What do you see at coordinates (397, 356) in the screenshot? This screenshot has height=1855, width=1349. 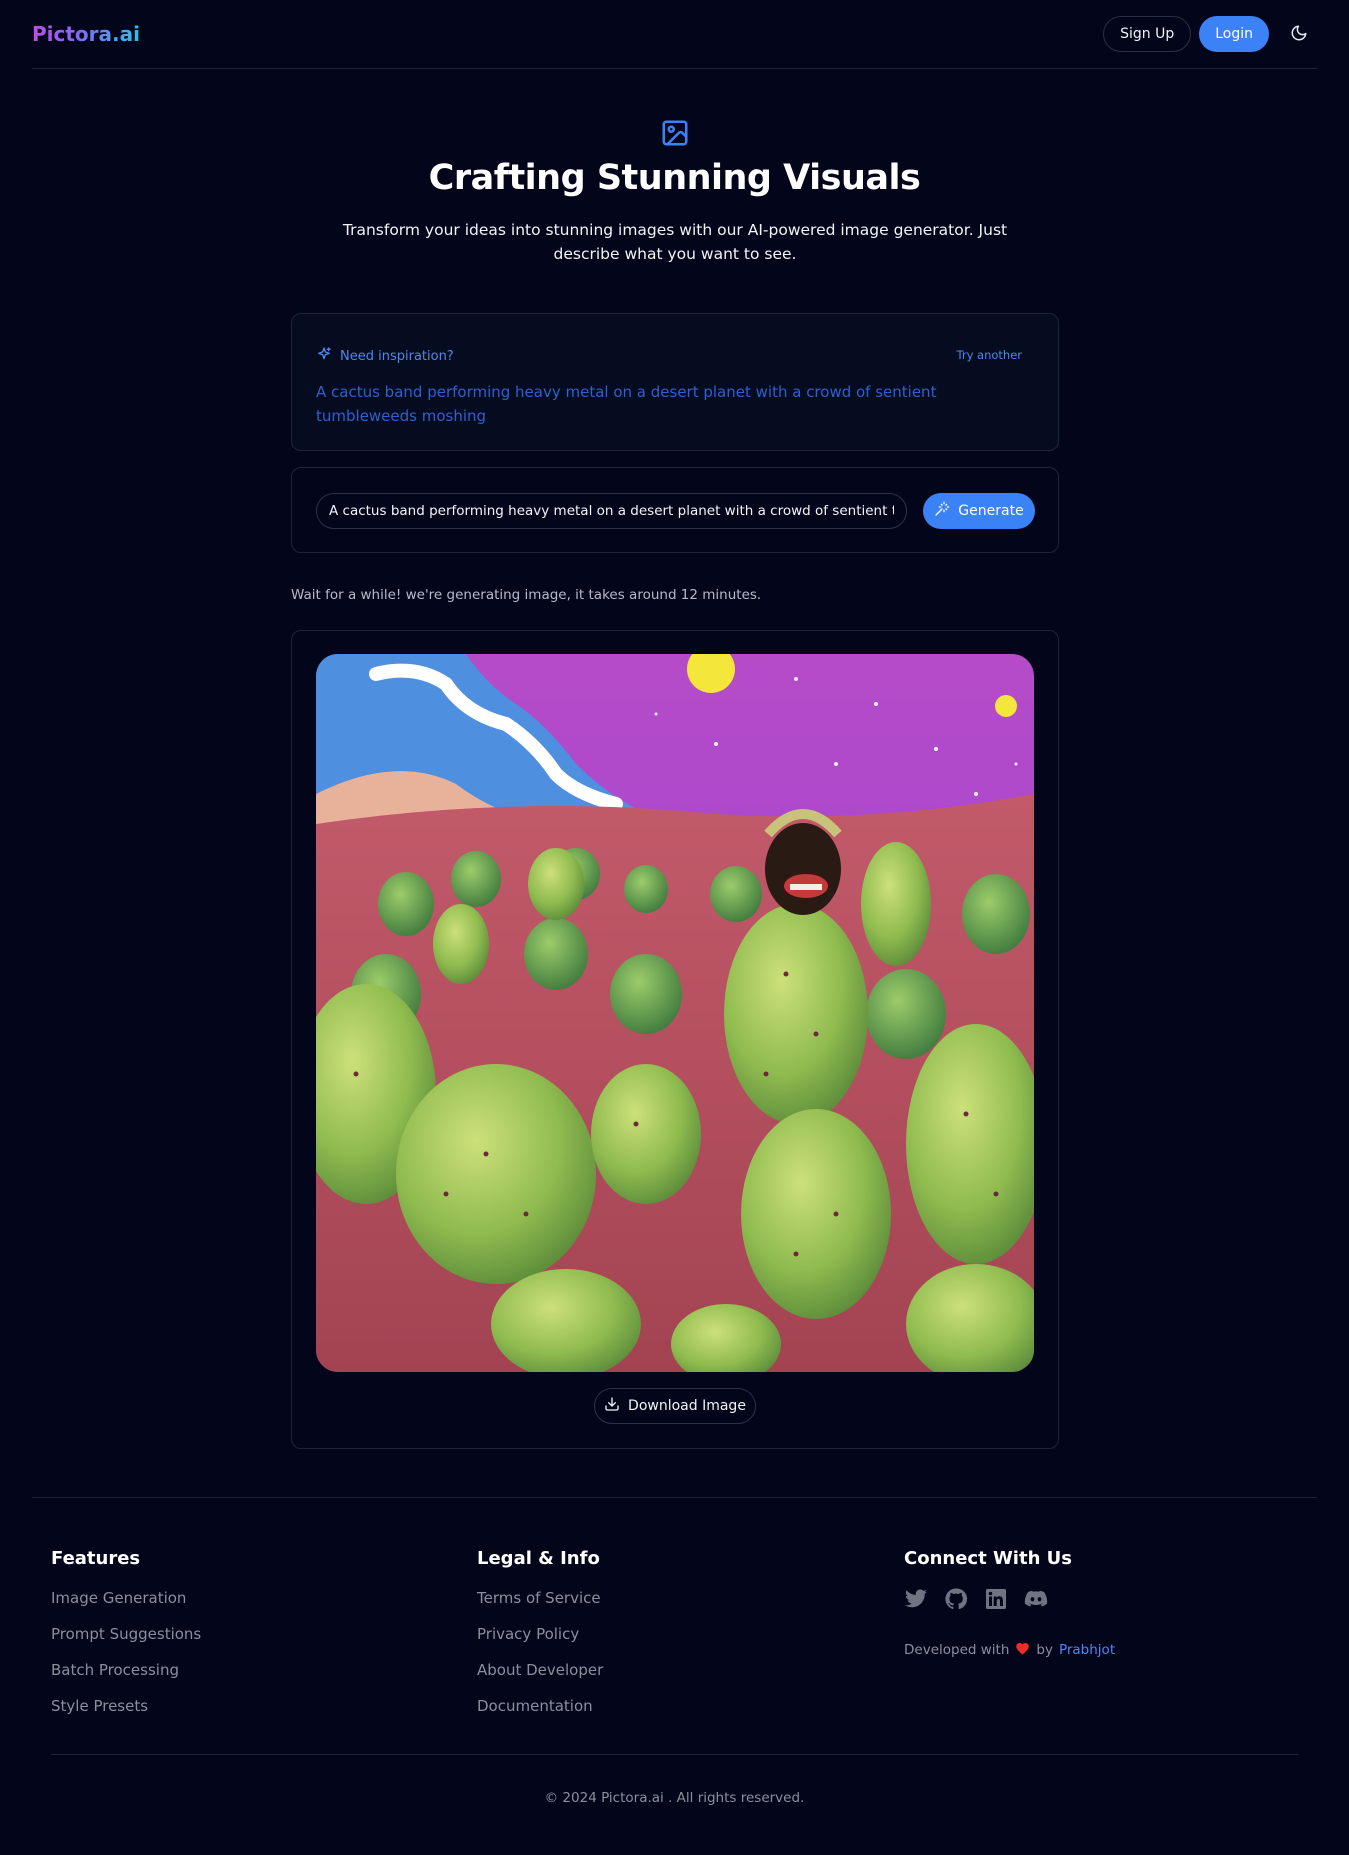 I see `inspiration-label: Need inspiration?` at bounding box center [397, 356].